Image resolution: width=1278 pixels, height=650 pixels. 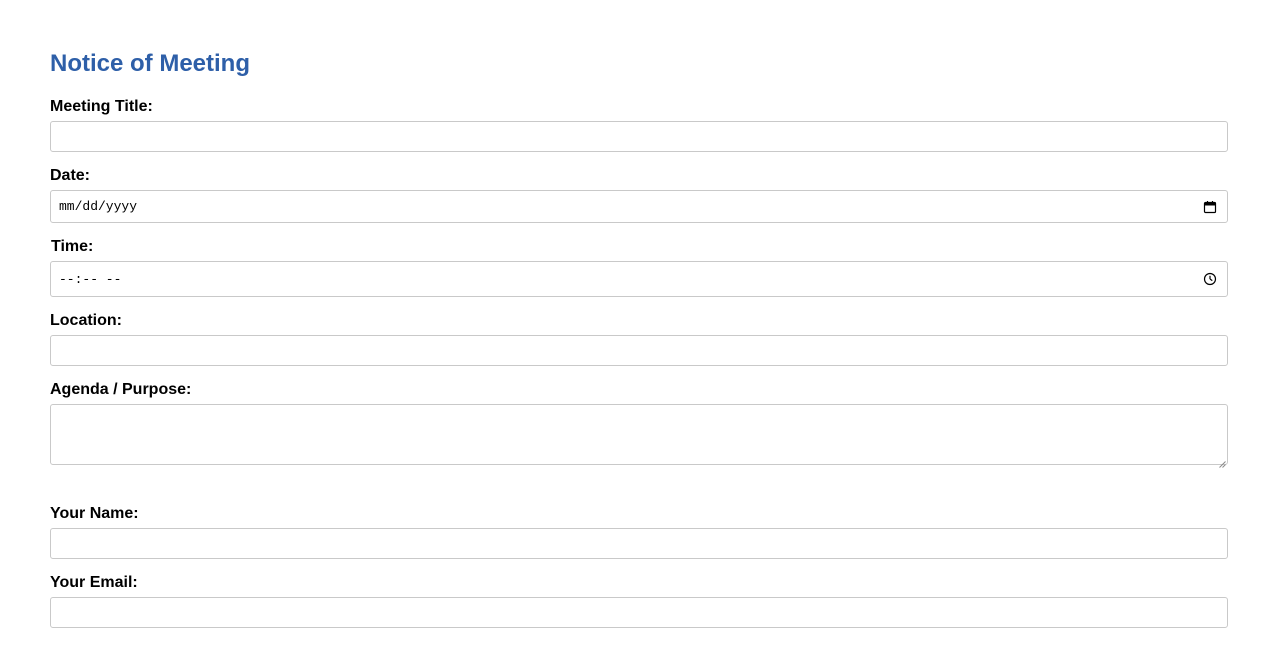 I want to click on date-input: mm/dd/yyyy, so click(x=639, y=206).